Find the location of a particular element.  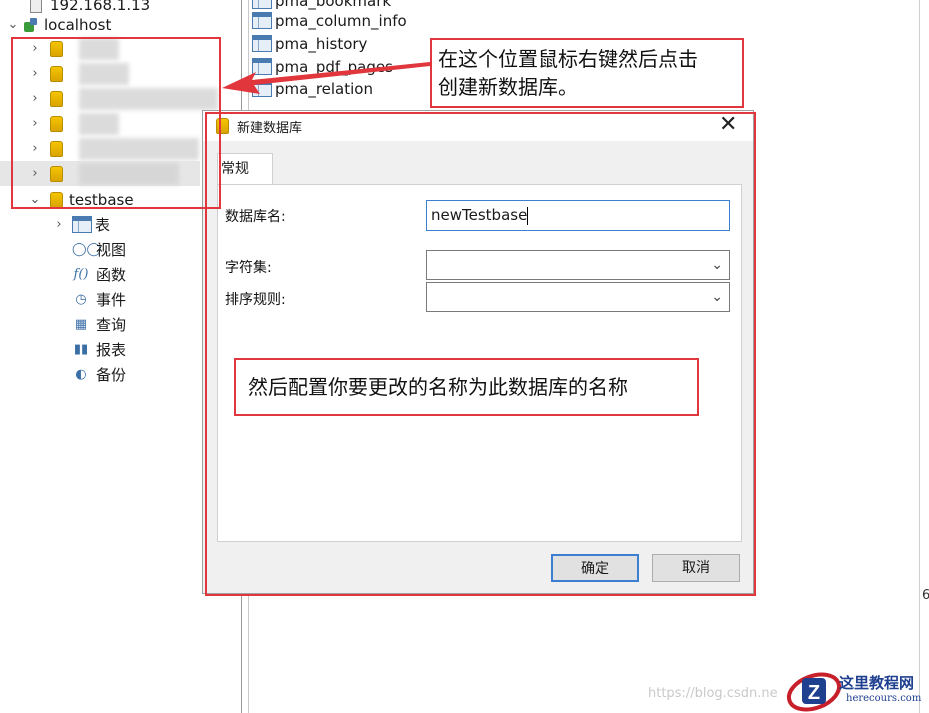

cancel-button: 取消 is located at coordinates (696, 568).